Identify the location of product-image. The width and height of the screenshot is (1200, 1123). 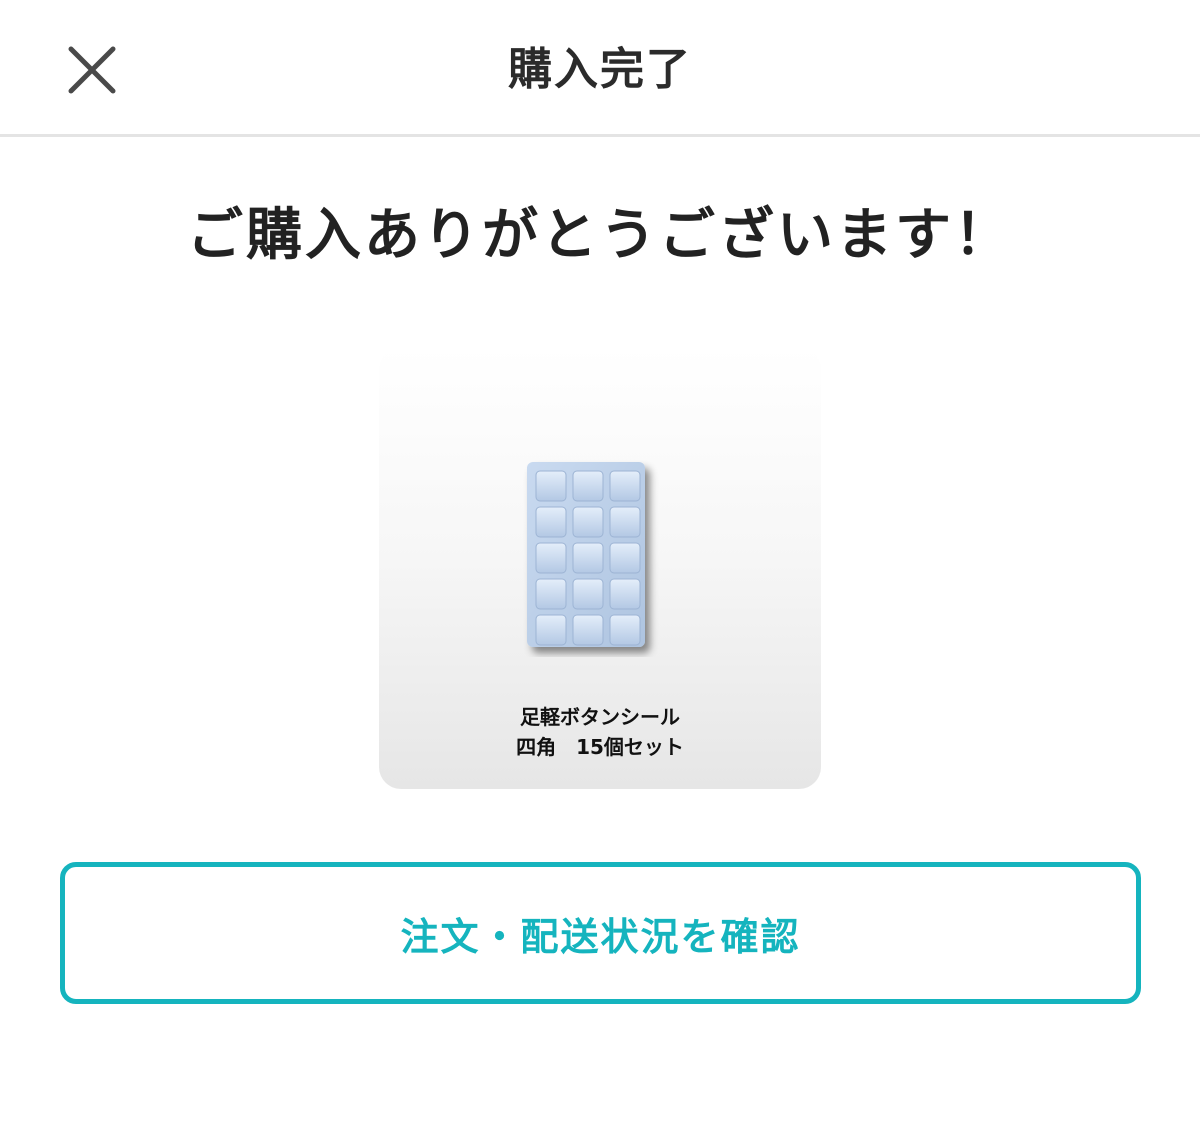
(586, 554).